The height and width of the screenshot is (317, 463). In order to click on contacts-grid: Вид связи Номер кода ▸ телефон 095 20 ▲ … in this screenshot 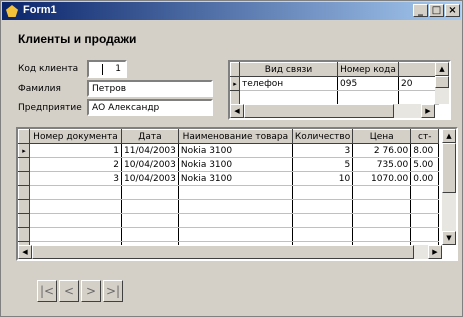, I will do `click(339, 90)`.